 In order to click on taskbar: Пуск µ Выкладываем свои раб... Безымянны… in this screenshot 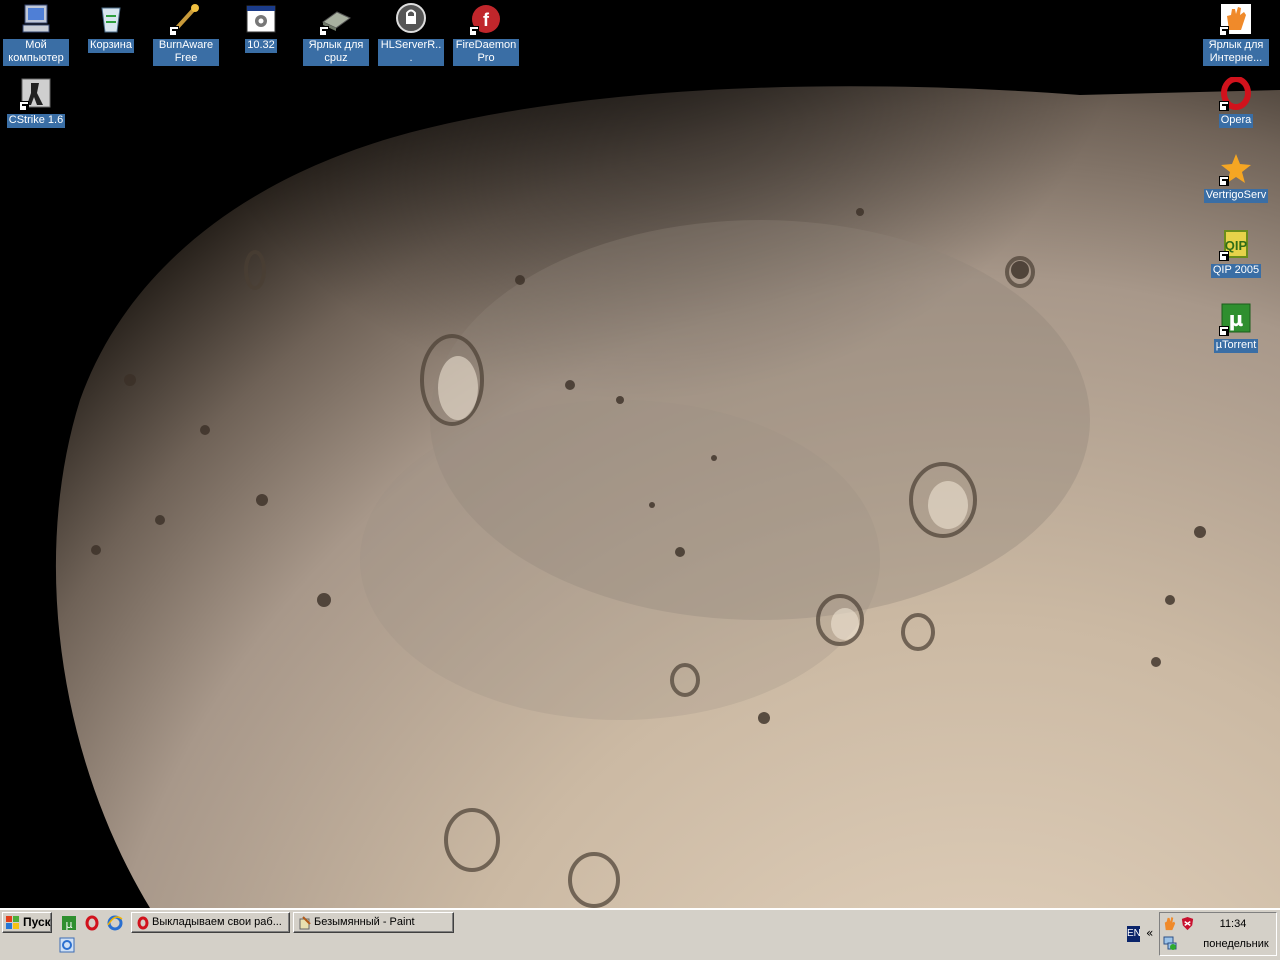, I will do `click(640, 934)`.